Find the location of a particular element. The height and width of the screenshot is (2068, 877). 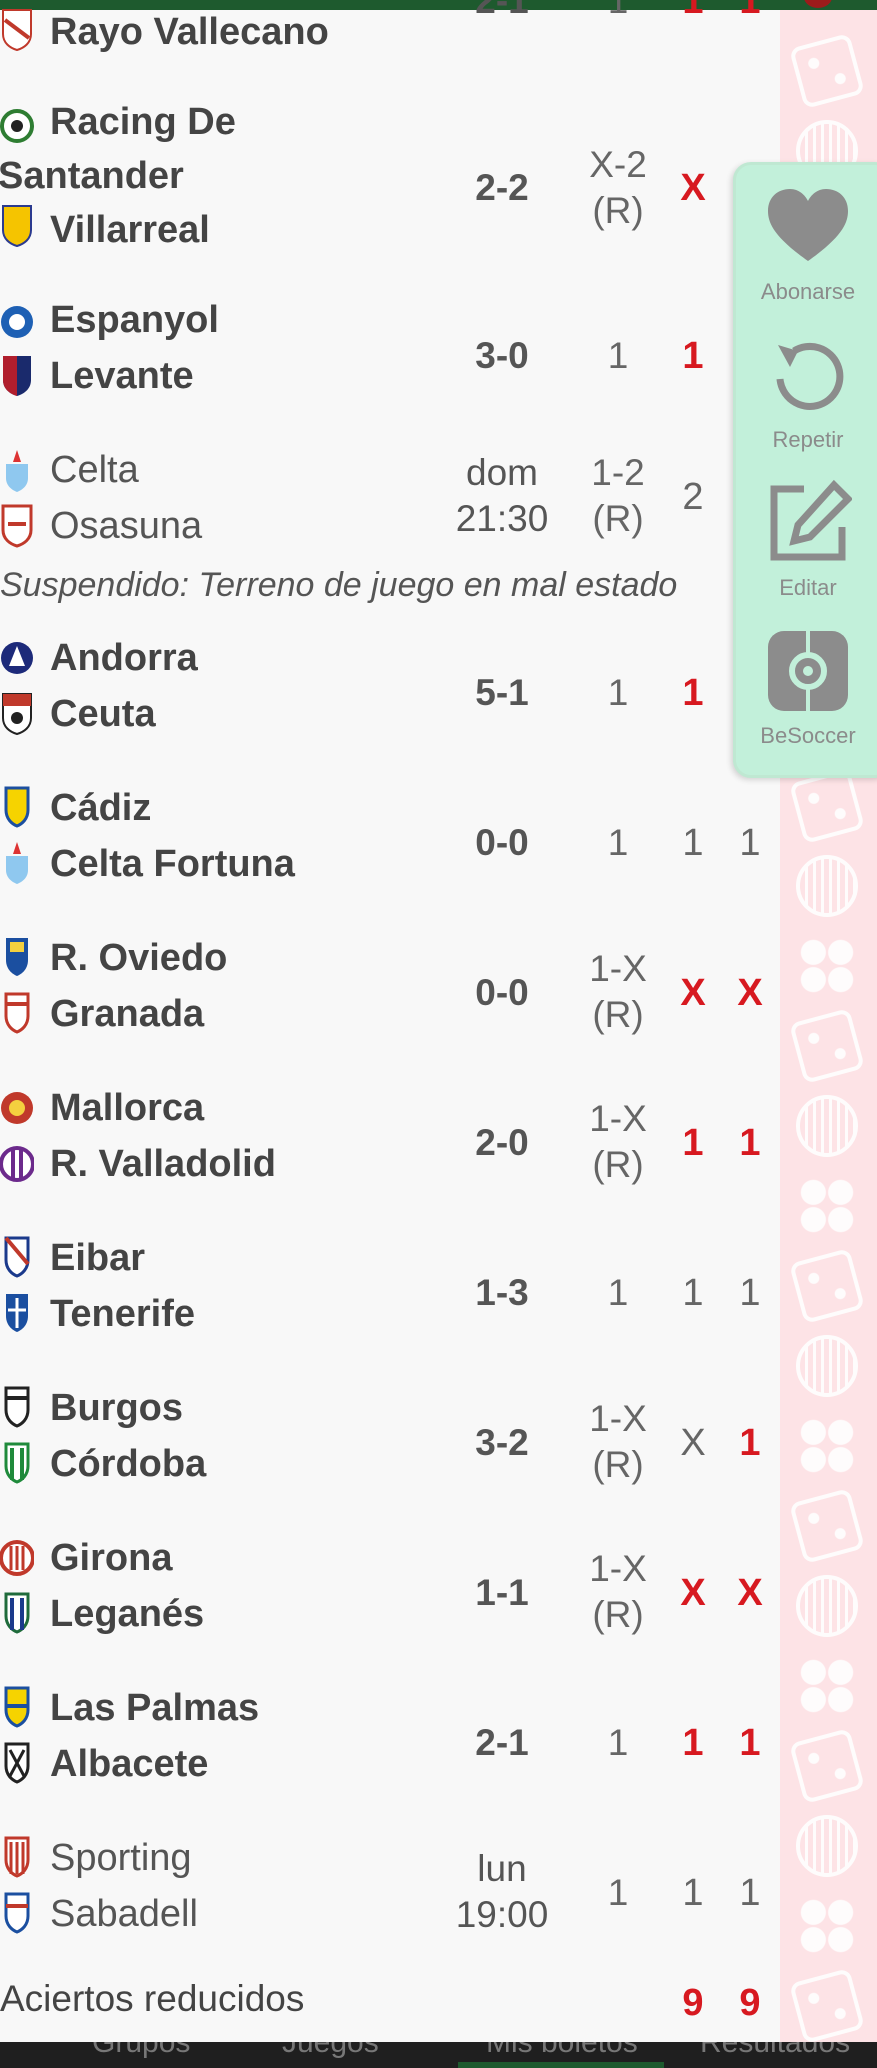

bottom-navigation: Grupos Juegos Mis boletos Resultados is located at coordinates (438, 2055).